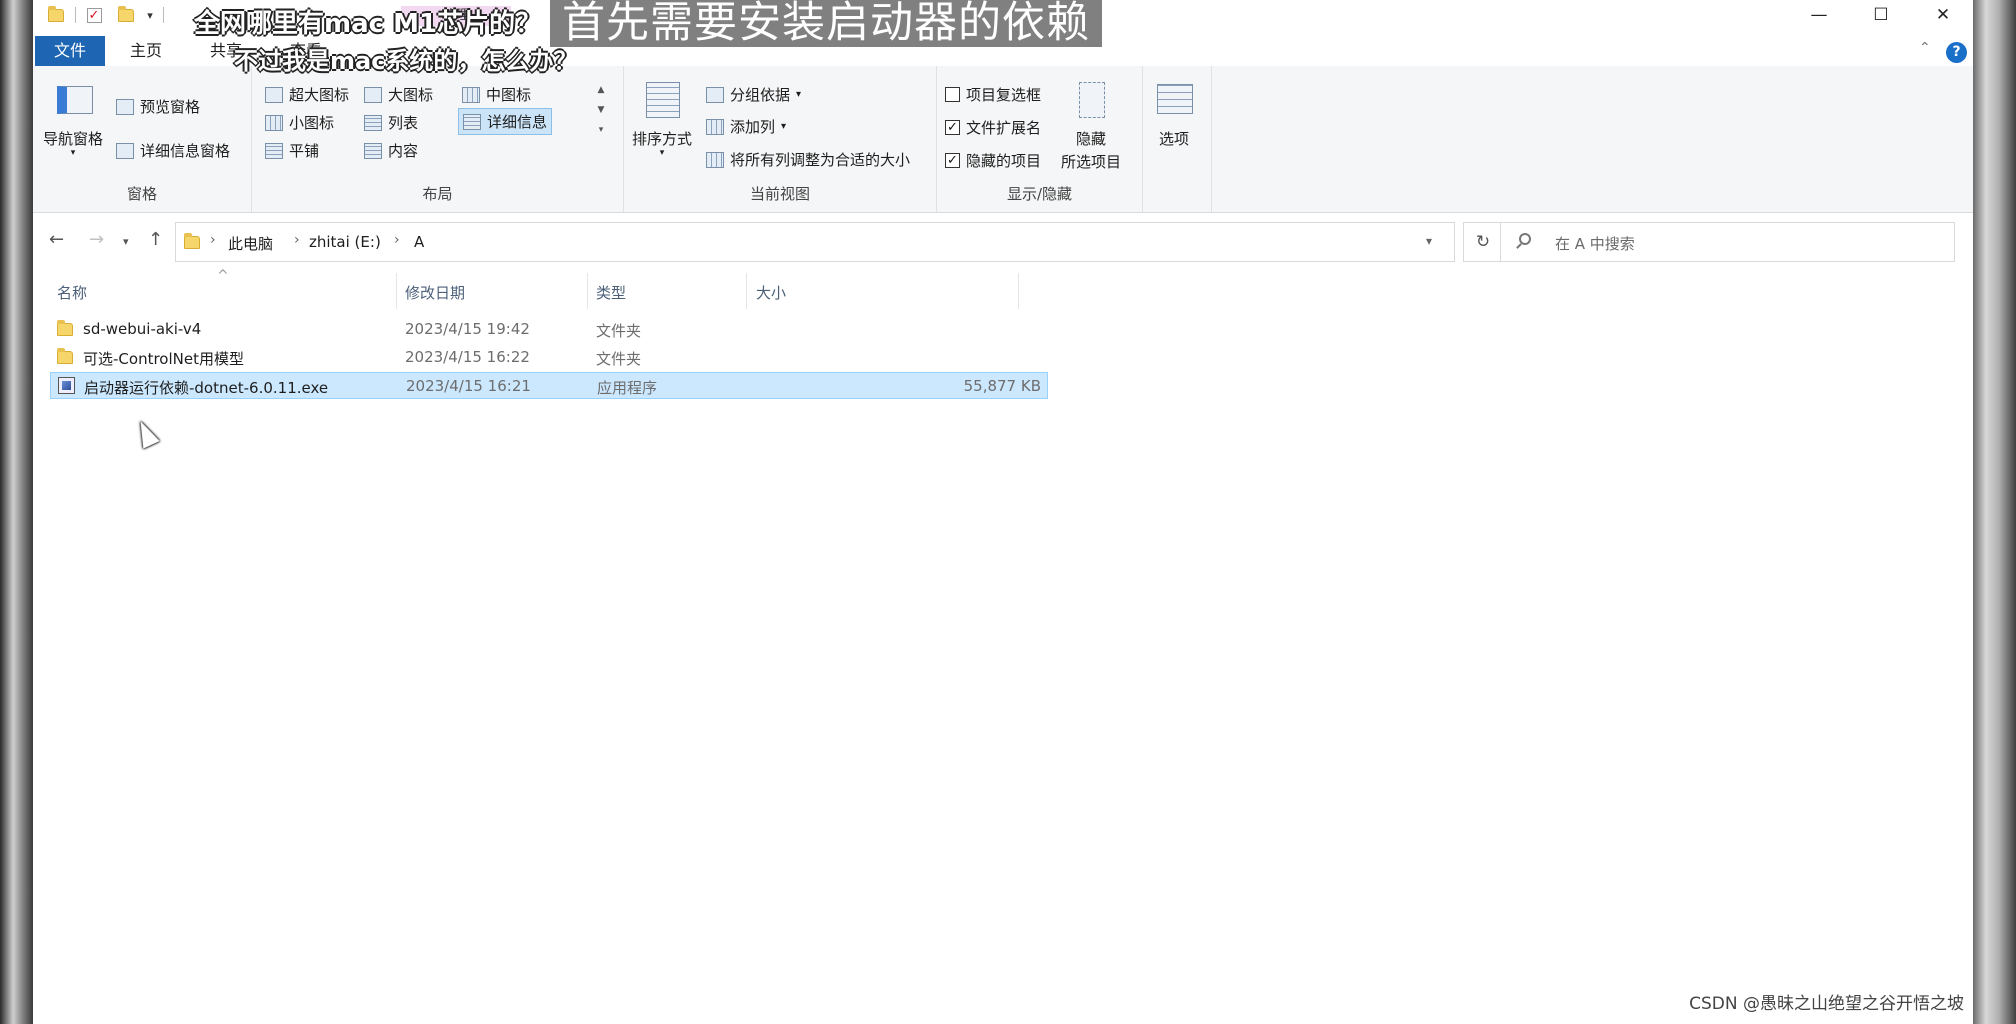 The width and height of the screenshot is (2016, 1024). I want to click on hidden-items-checkbox: ✓, so click(952, 160).